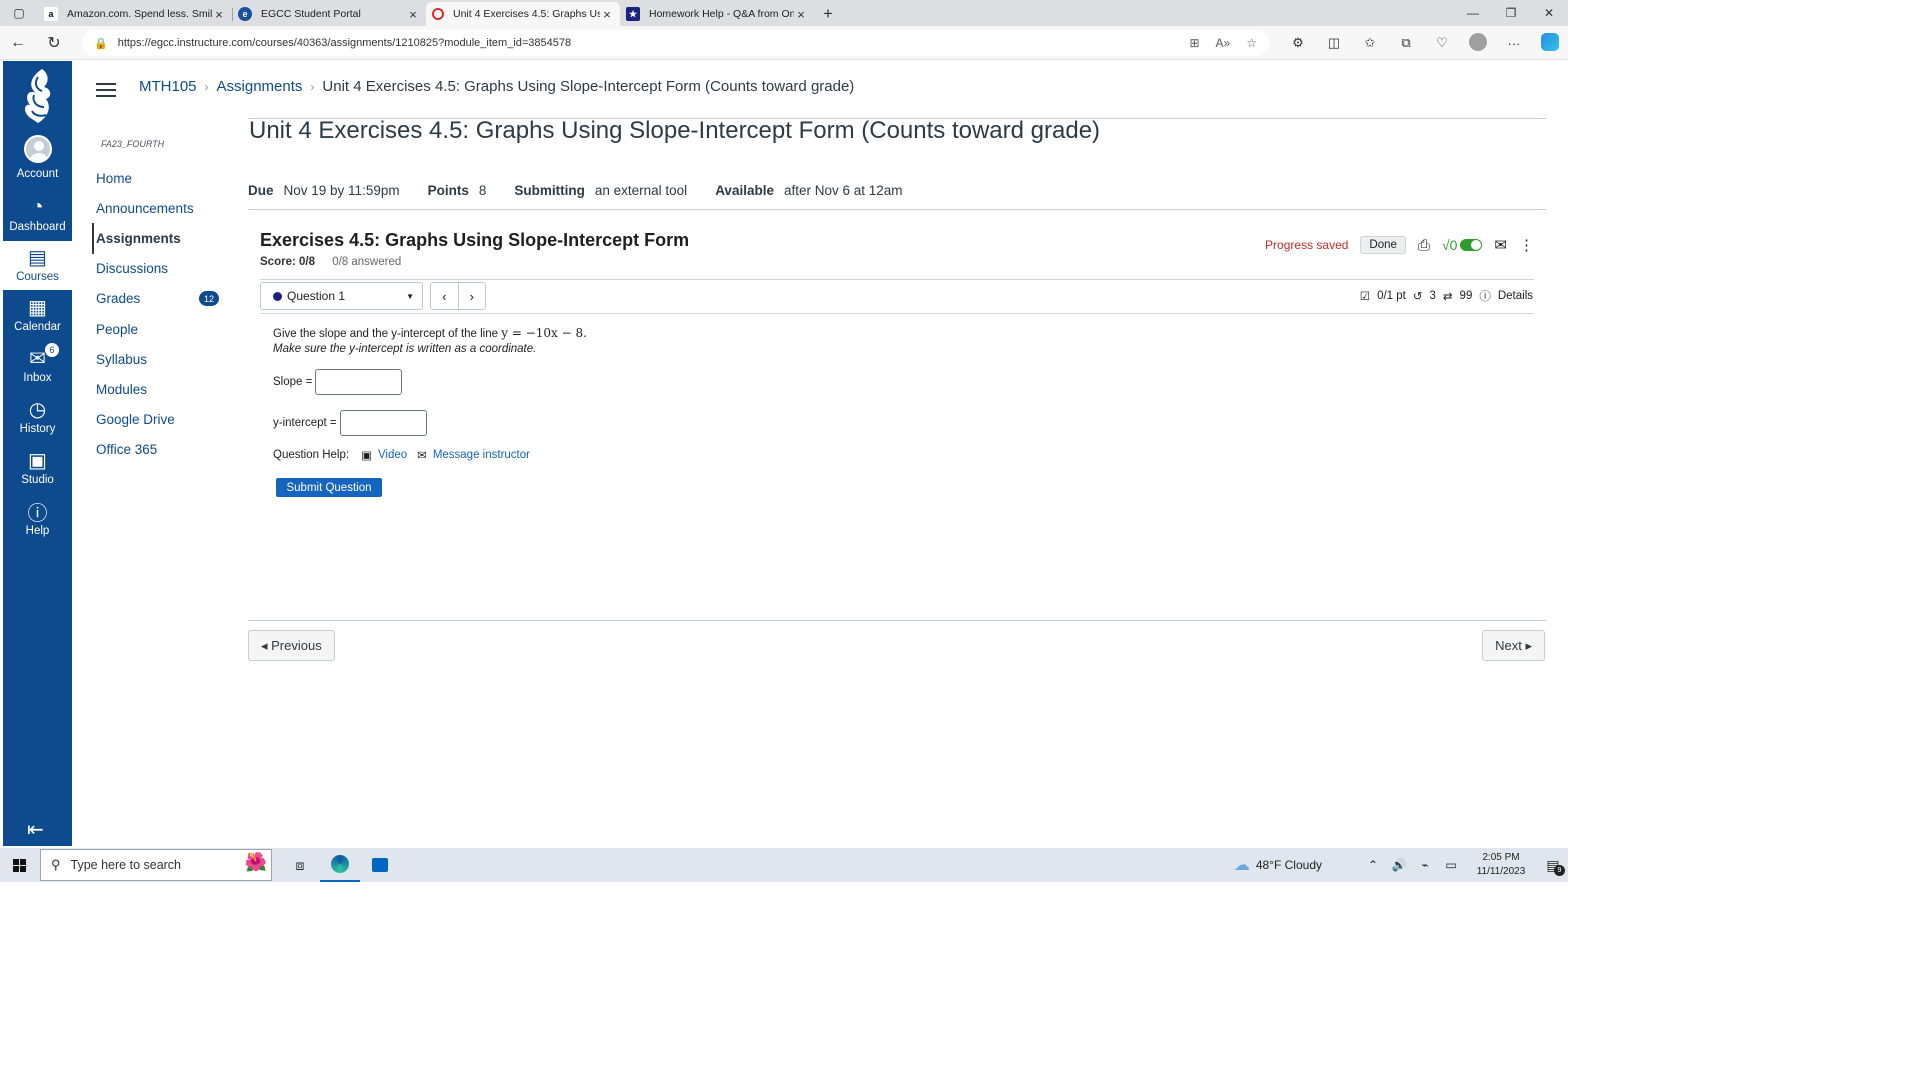  What do you see at coordinates (261, 190) in the screenshot?
I see `due-label: Due` at bounding box center [261, 190].